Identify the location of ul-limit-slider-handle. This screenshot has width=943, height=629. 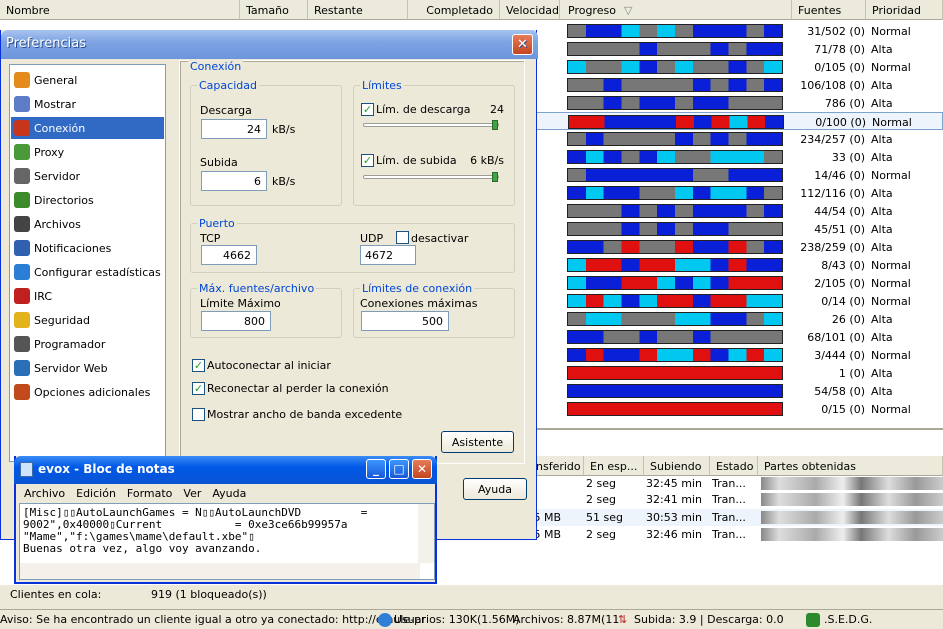
(495, 177).